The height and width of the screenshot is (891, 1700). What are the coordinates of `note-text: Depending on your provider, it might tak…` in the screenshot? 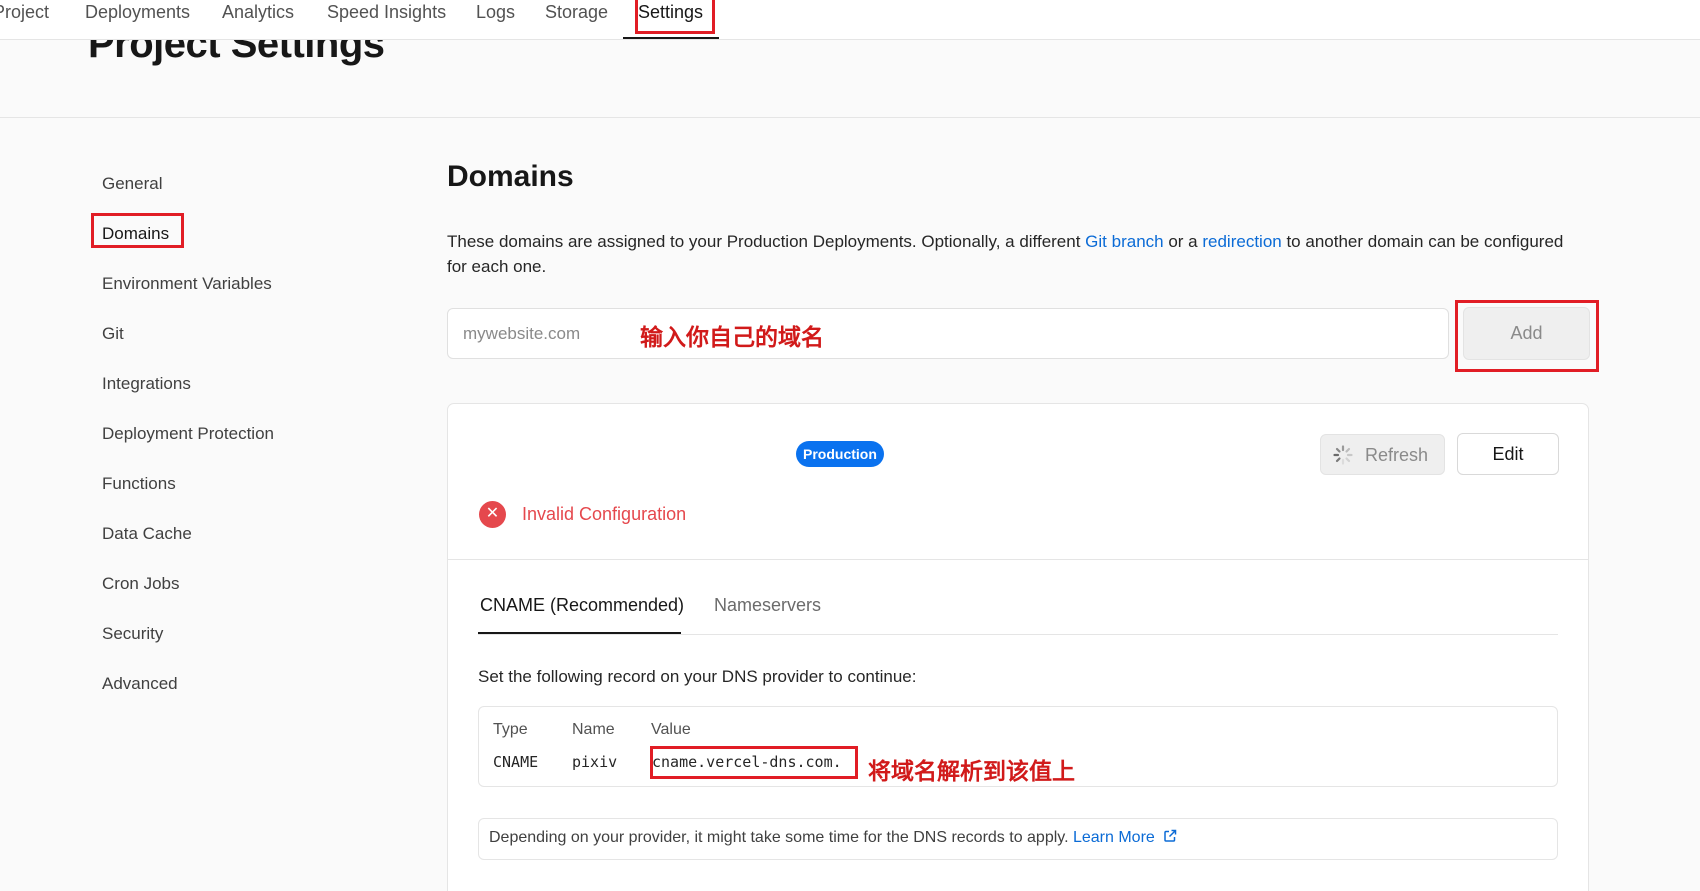 It's located at (781, 837).